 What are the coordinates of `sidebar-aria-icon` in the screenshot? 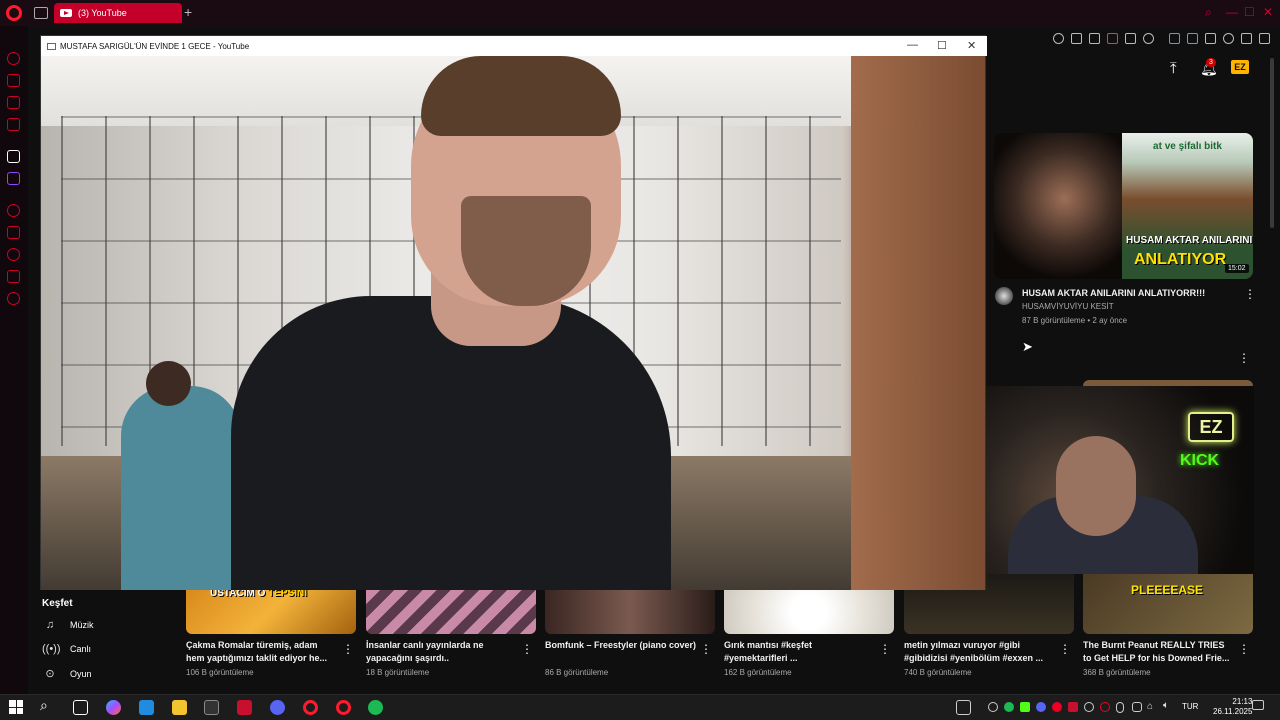 It's located at (13, 80).